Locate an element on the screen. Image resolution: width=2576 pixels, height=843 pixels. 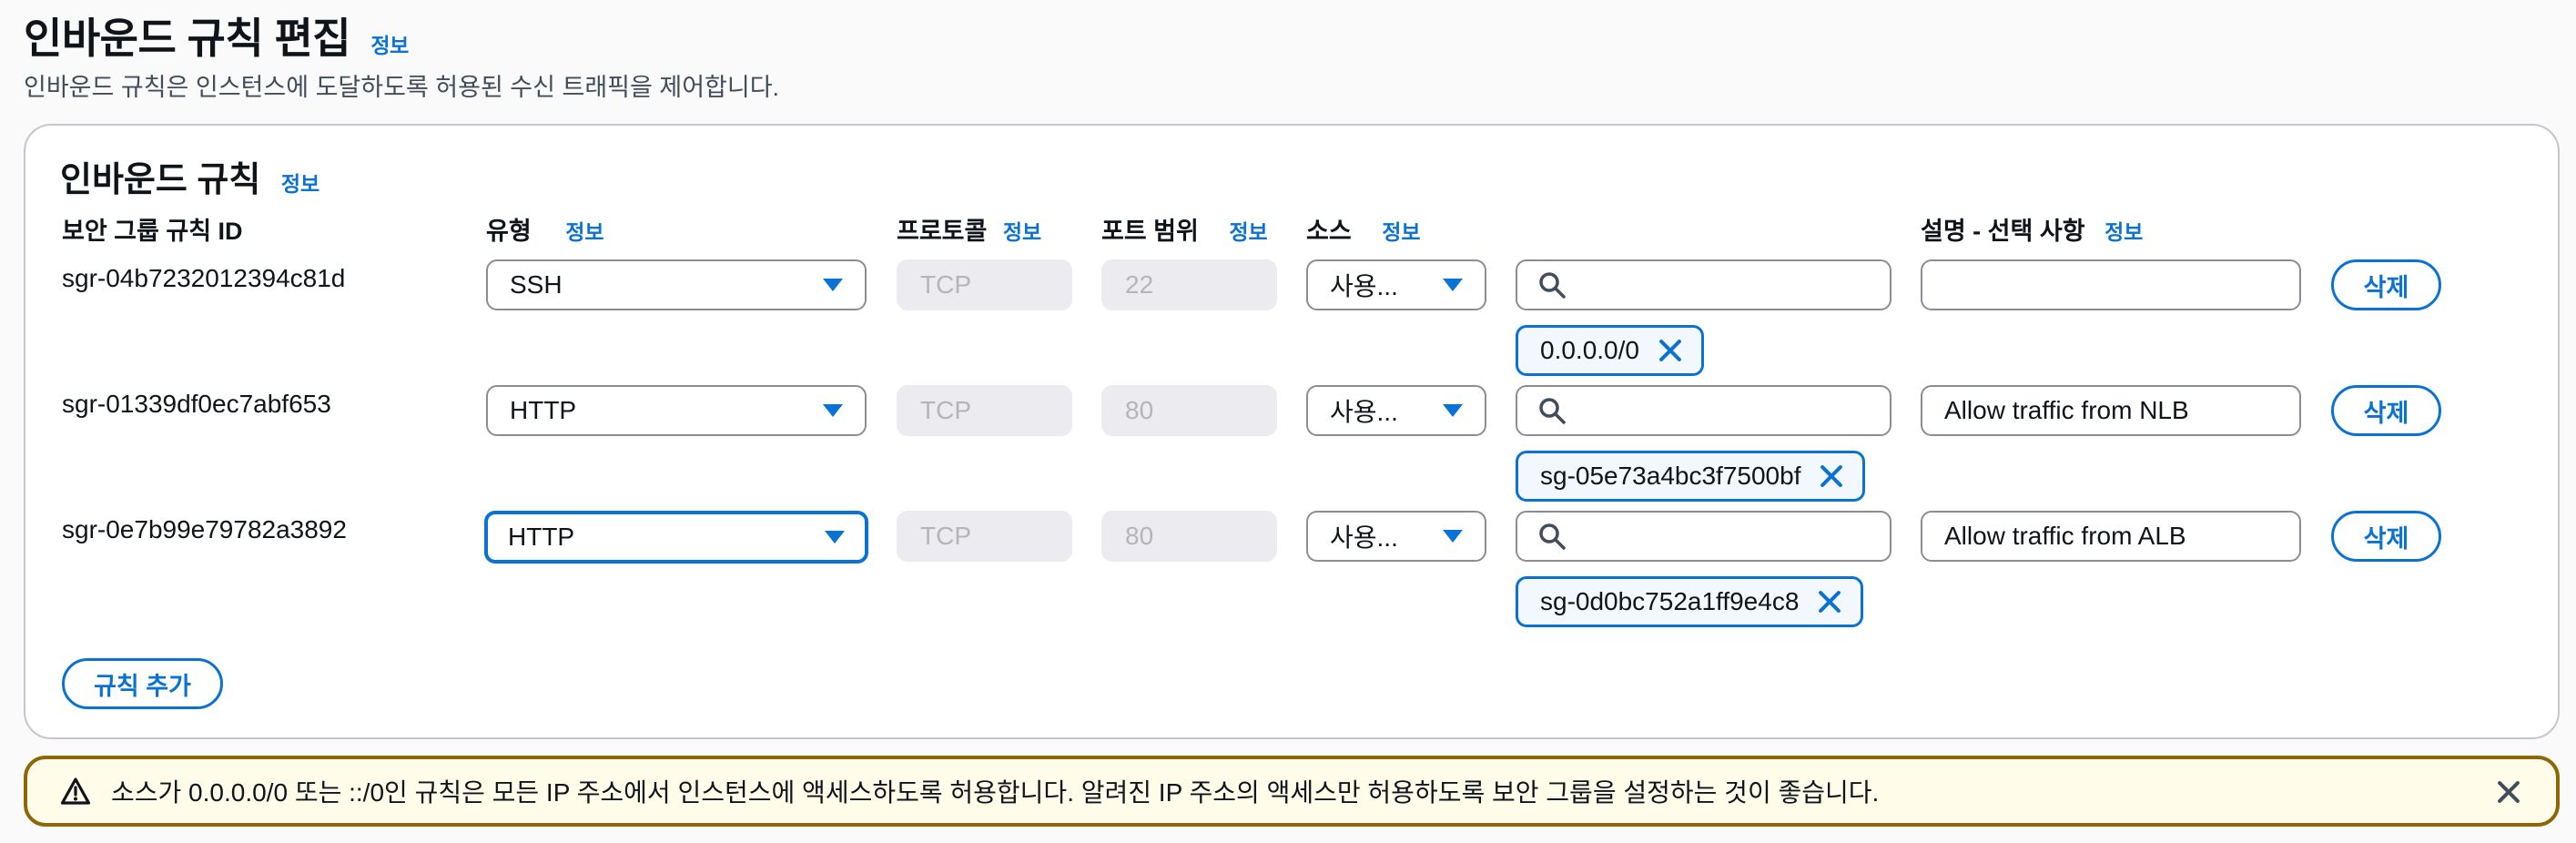
description-input: Allow traffic from ALB is located at coordinates (2111, 536).